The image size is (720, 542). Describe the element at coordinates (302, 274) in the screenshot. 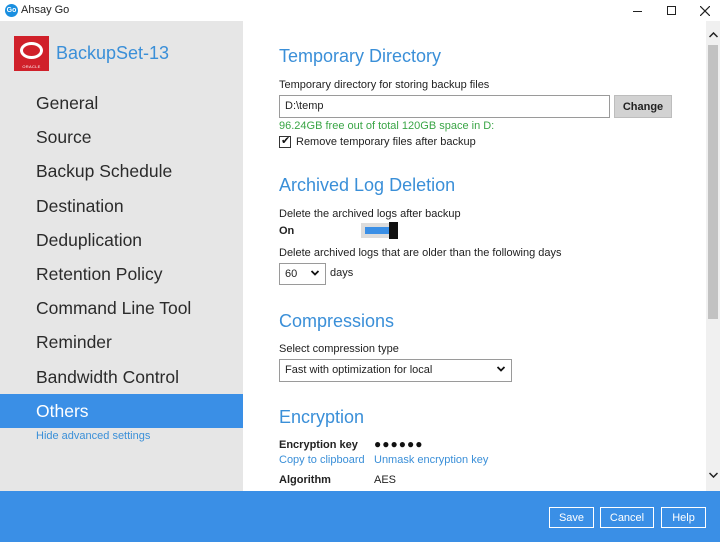

I see `days-select: 60` at that location.